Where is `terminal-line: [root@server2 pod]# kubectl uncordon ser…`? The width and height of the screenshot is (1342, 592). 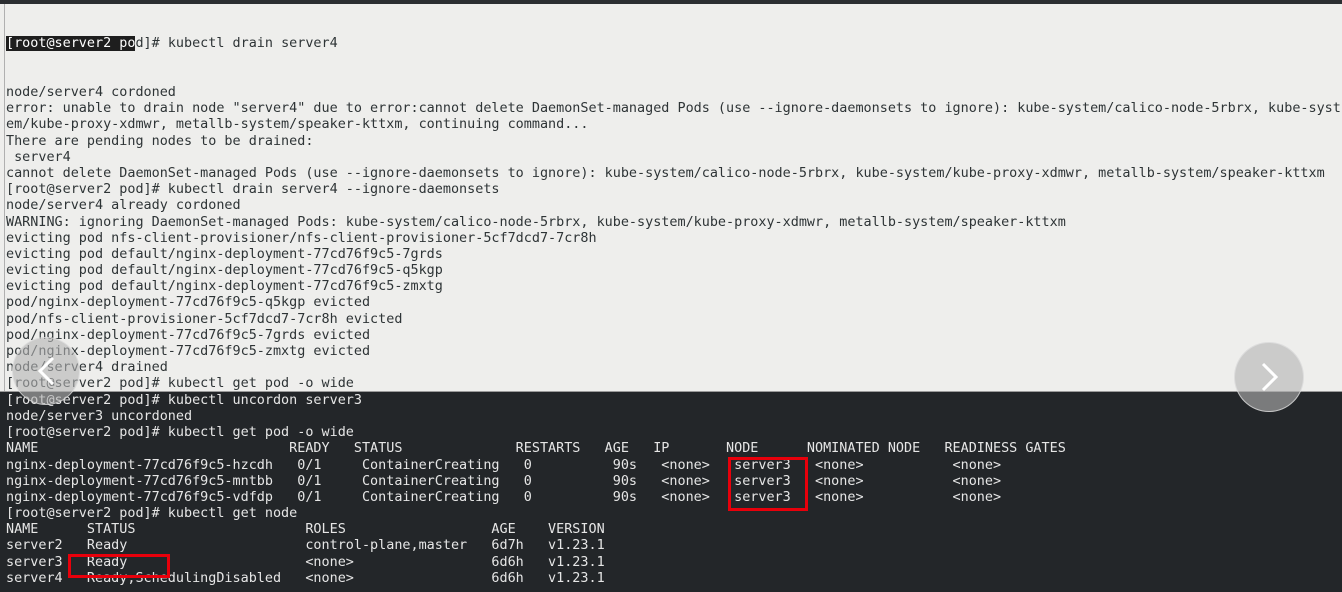
terminal-line: [root@server2 pod]# kubectl uncordon ser… is located at coordinates (184, 400).